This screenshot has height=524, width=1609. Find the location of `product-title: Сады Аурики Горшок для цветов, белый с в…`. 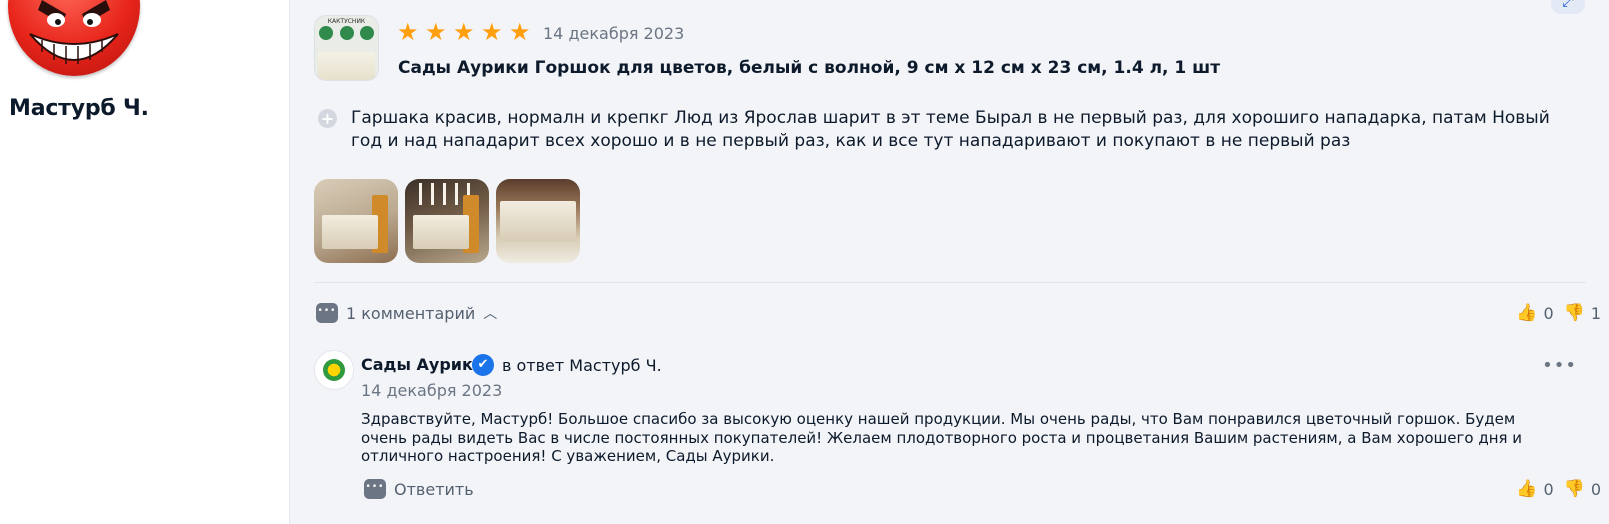

product-title: Сады Аурики Горшок для цветов, белый с в… is located at coordinates (809, 68).